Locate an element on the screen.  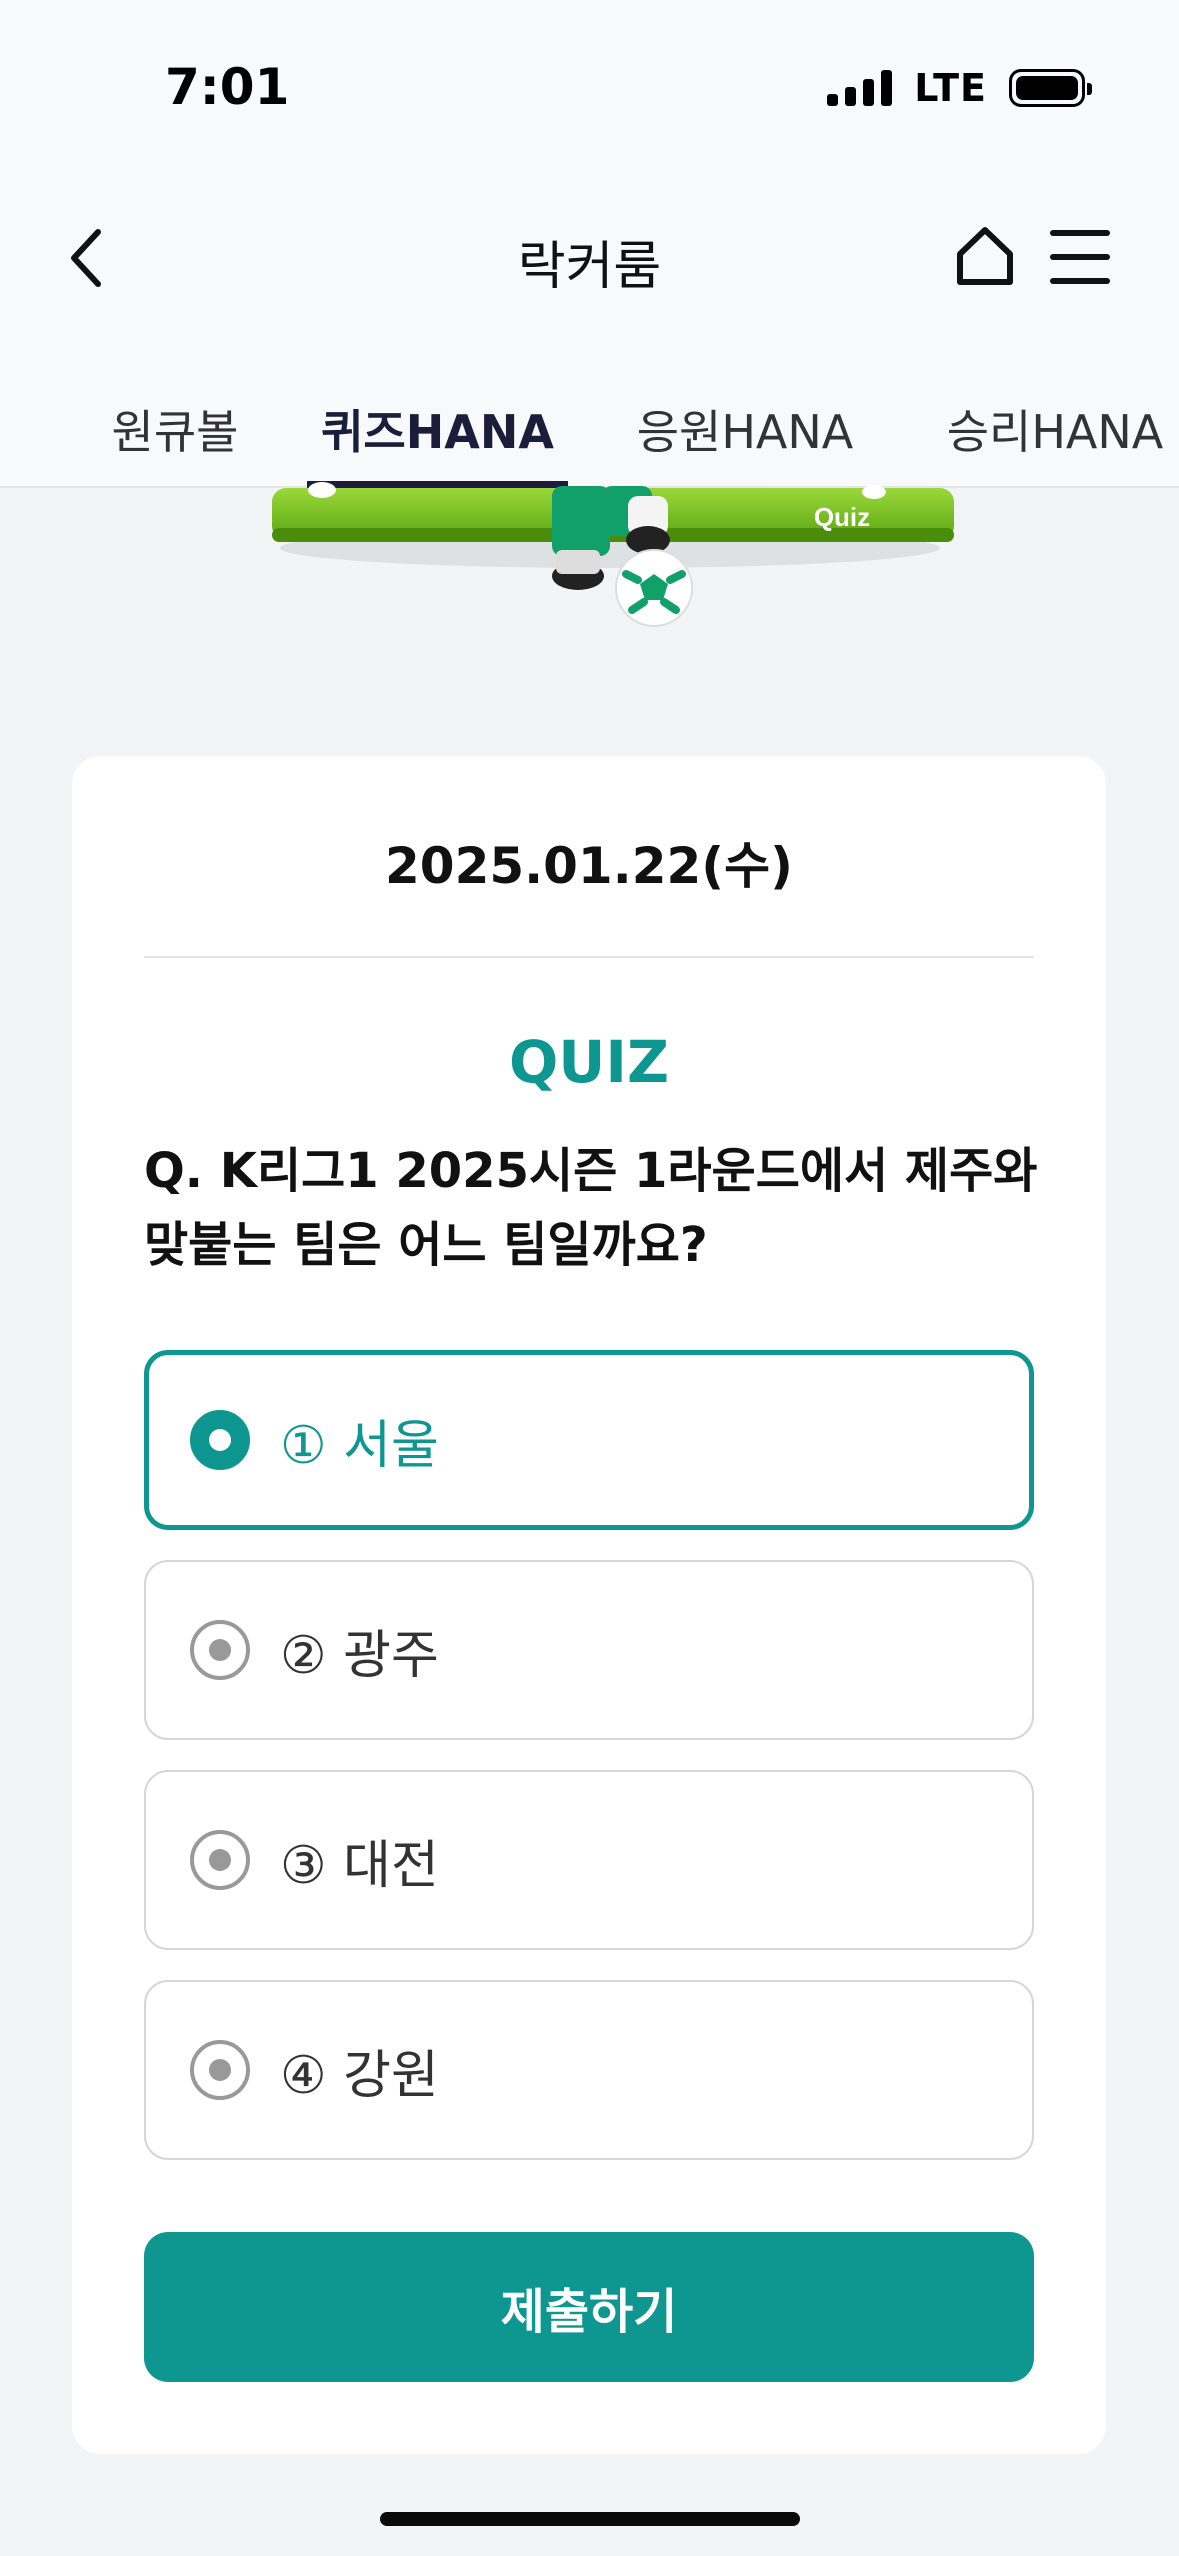
status-indicators: LTE is located at coordinates (959, 88).